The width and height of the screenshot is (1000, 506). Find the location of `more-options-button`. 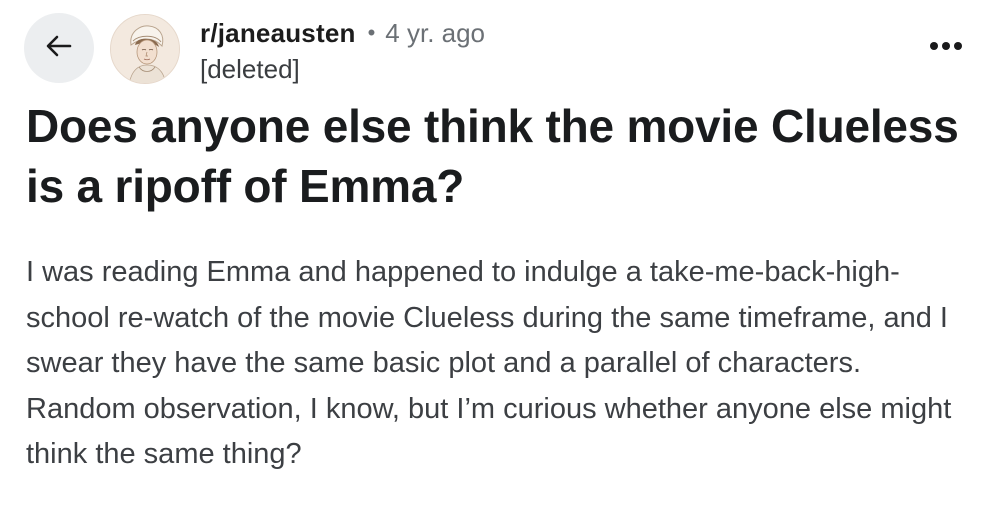

more-options-button is located at coordinates (946, 47).